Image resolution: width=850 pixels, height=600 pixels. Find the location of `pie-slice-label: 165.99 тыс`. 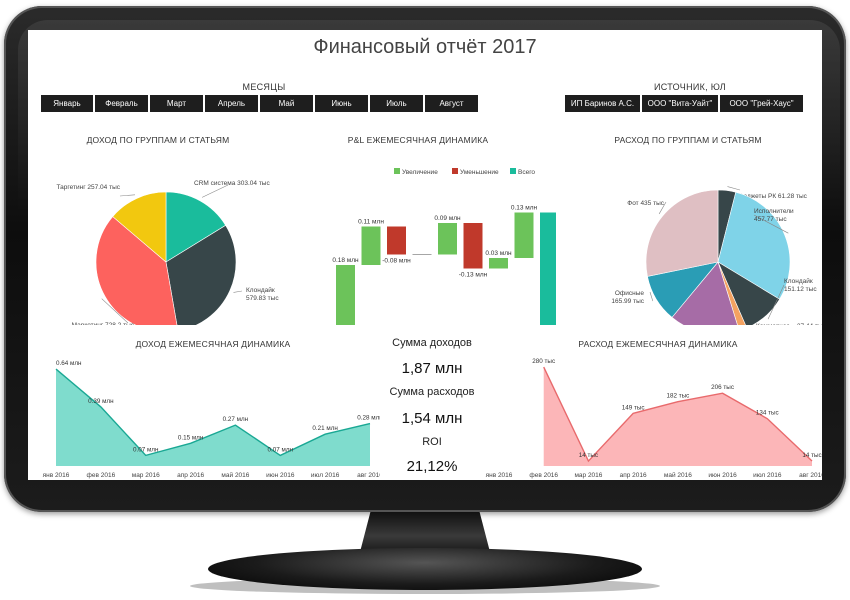

pie-slice-label: 165.99 тыс is located at coordinates (627, 301).